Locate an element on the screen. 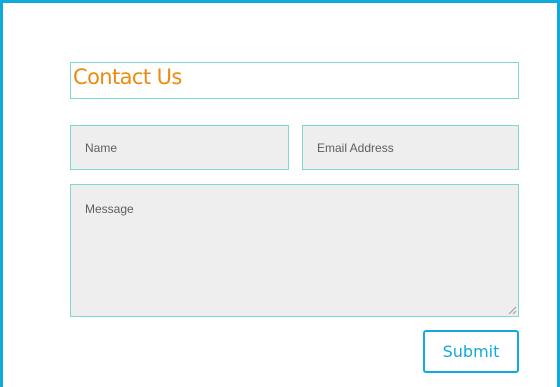 This screenshot has width=560, height=387. submit-button: Submit is located at coordinates (471, 351).